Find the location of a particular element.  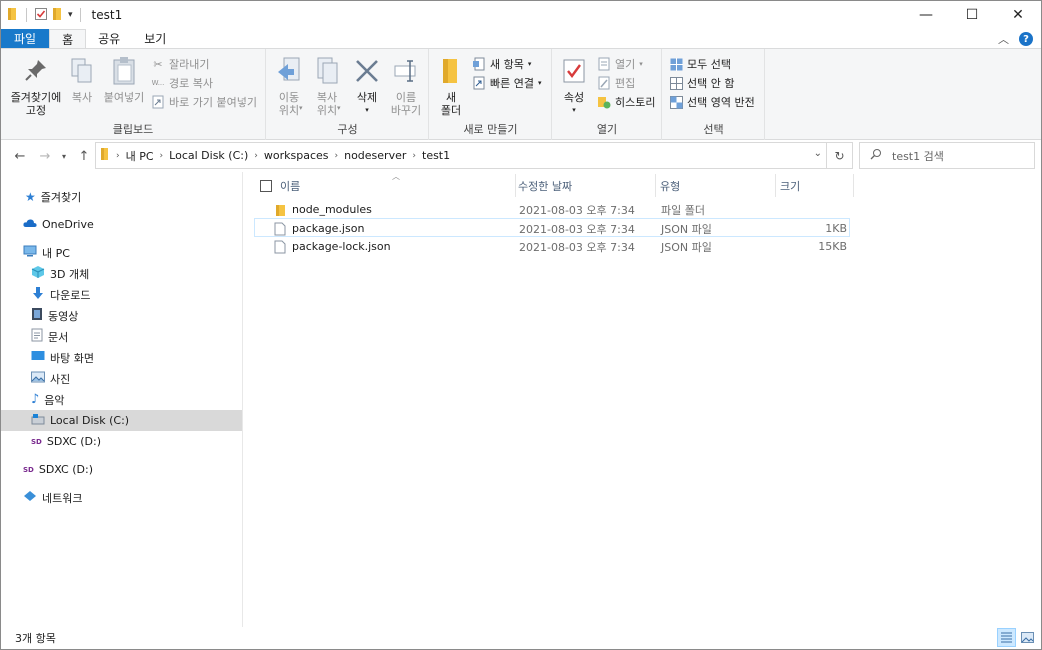

group-open: 속성 ▾ 열기 ▾ 편집 히스토리 열기 is located at coordinates (607, 94).